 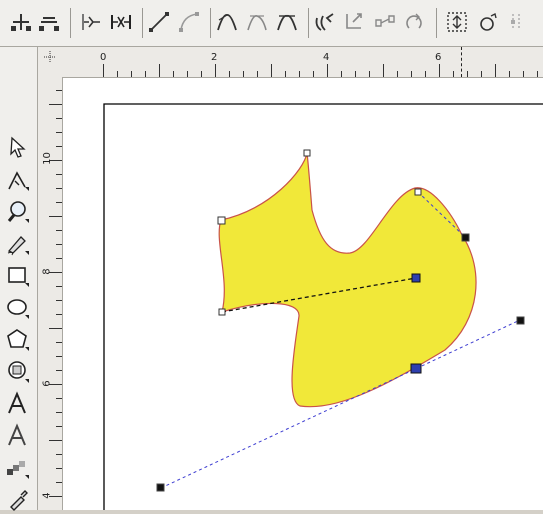 What do you see at coordinates (415, 22) in the screenshot?
I see `auto-close-icon` at bounding box center [415, 22].